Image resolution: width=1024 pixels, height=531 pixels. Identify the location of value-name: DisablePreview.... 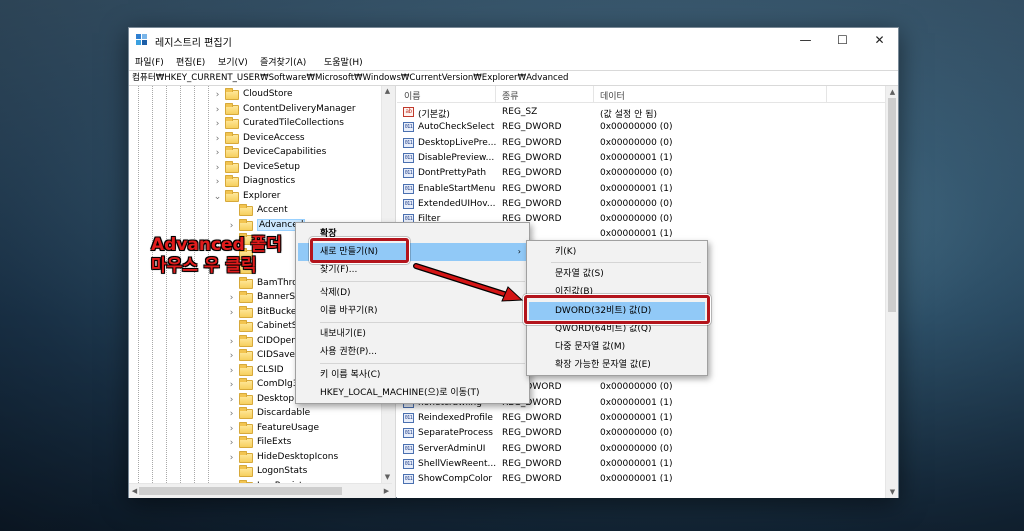
(456, 157).